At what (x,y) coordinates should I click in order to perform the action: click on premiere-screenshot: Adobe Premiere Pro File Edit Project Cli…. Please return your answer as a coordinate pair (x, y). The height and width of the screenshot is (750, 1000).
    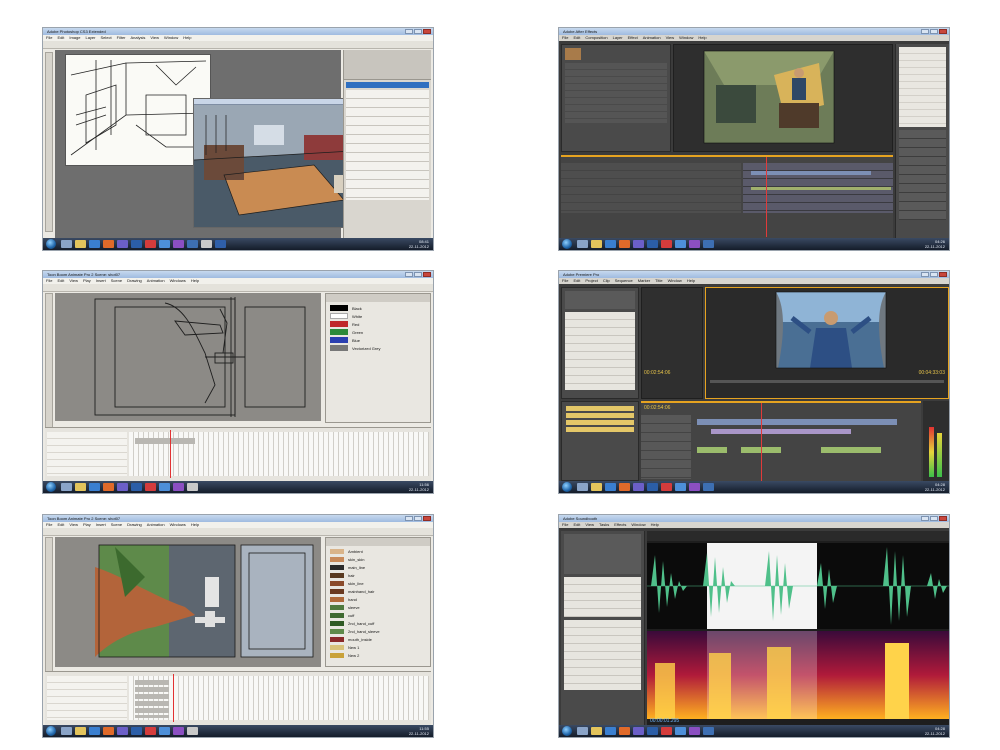
    Looking at the image, I should click on (754, 382).